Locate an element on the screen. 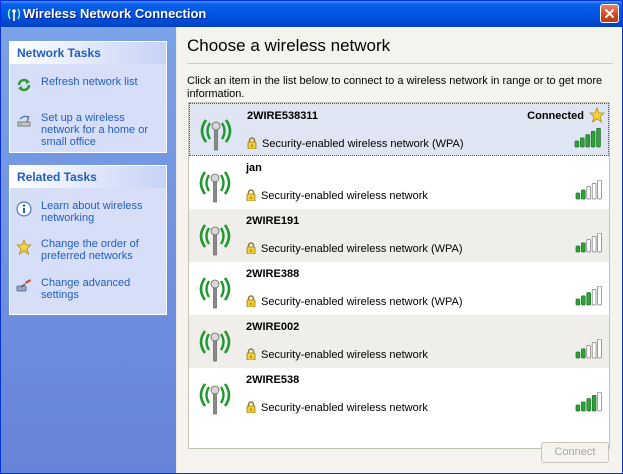  related-tasks-header: Related Tasks is located at coordinates (88, 177).